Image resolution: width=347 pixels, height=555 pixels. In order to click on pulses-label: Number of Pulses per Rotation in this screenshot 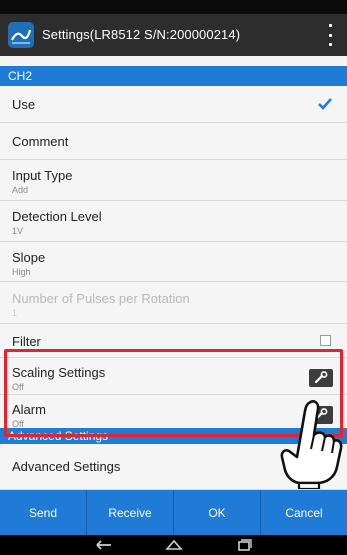, I will do `click(101, 298)`.